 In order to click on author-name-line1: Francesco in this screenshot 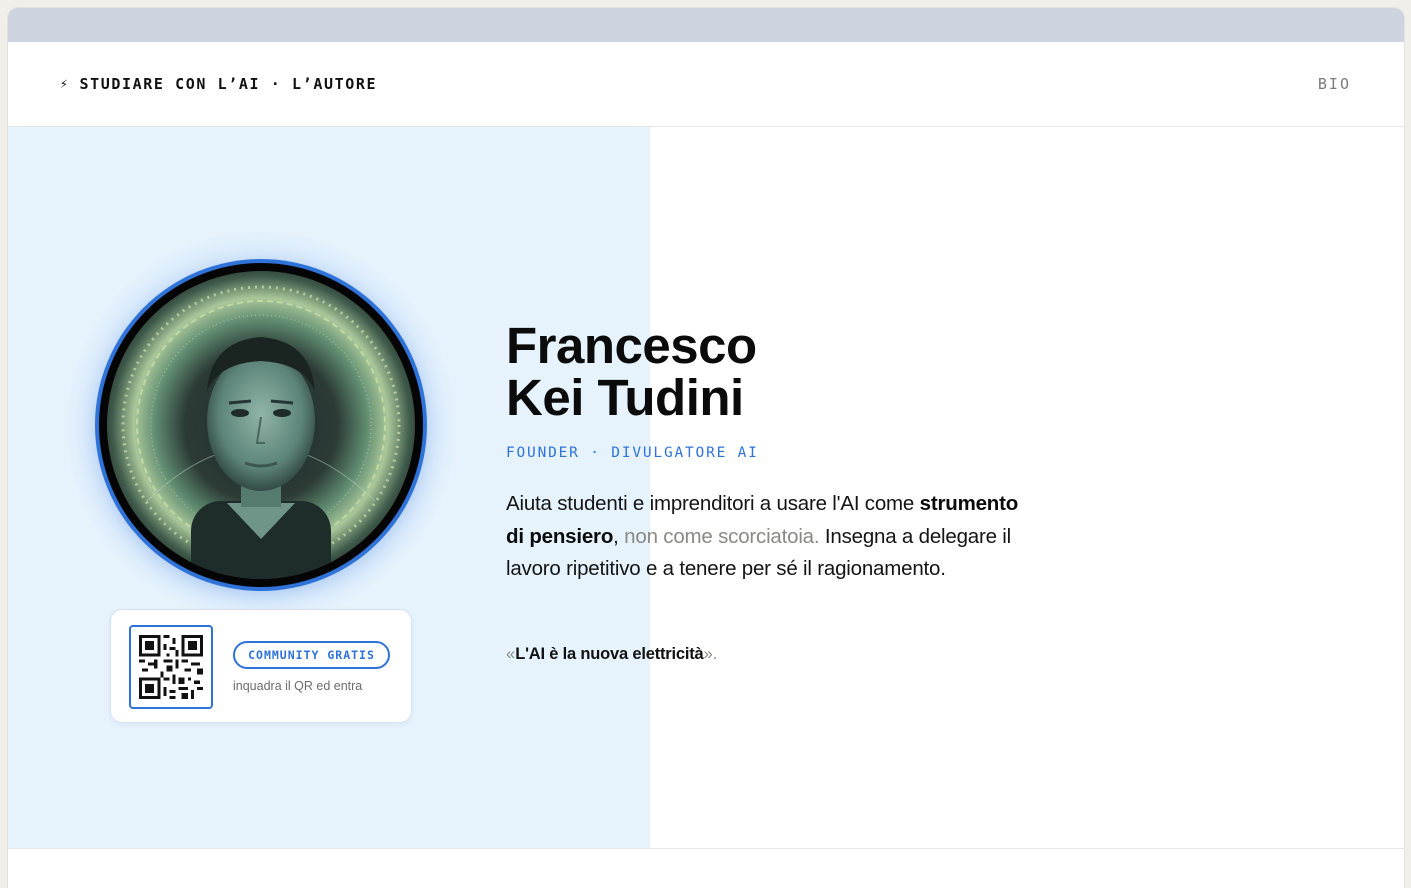, I will do `click(631, 345)`.